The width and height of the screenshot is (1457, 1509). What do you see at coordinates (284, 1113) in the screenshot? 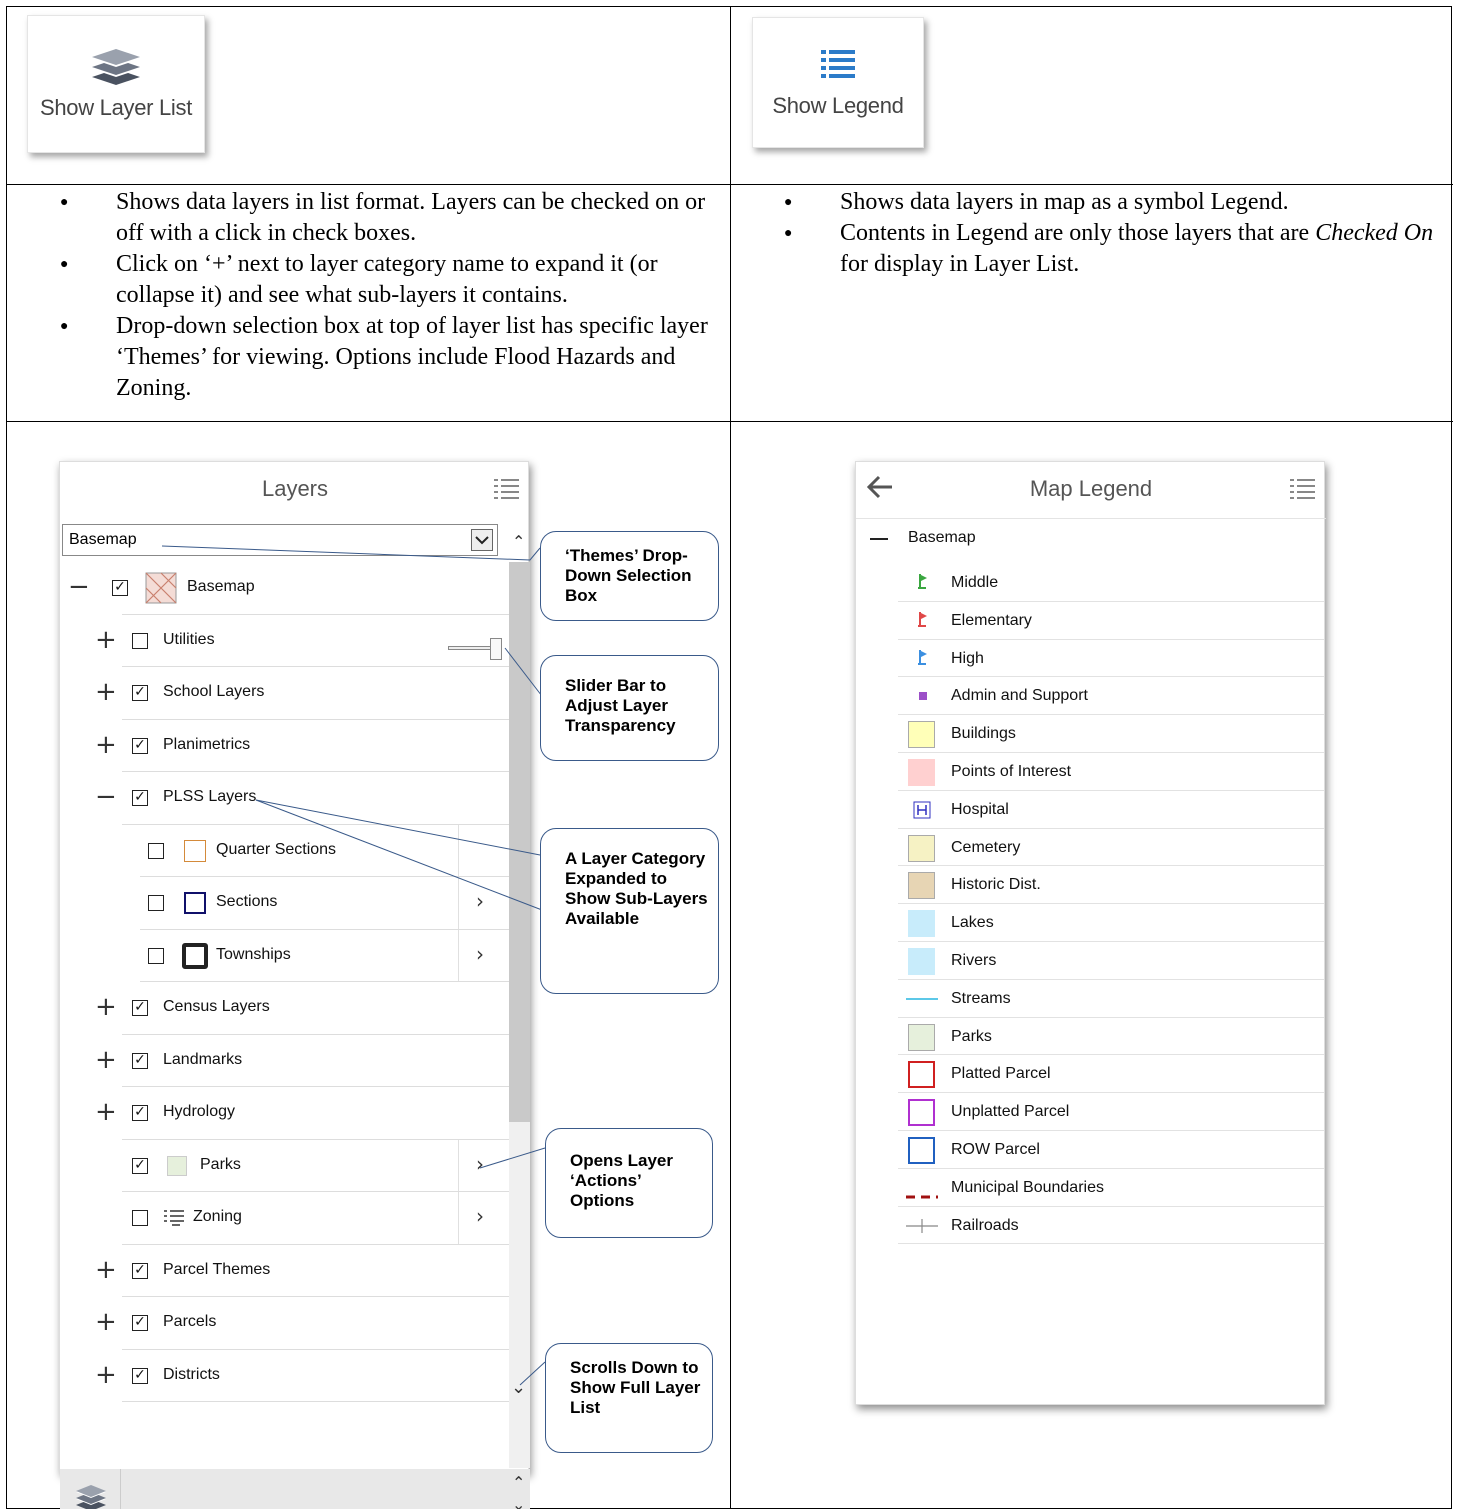
I see `layer-row: + ✓ Hydrology` at bounding box center [284, 1113].